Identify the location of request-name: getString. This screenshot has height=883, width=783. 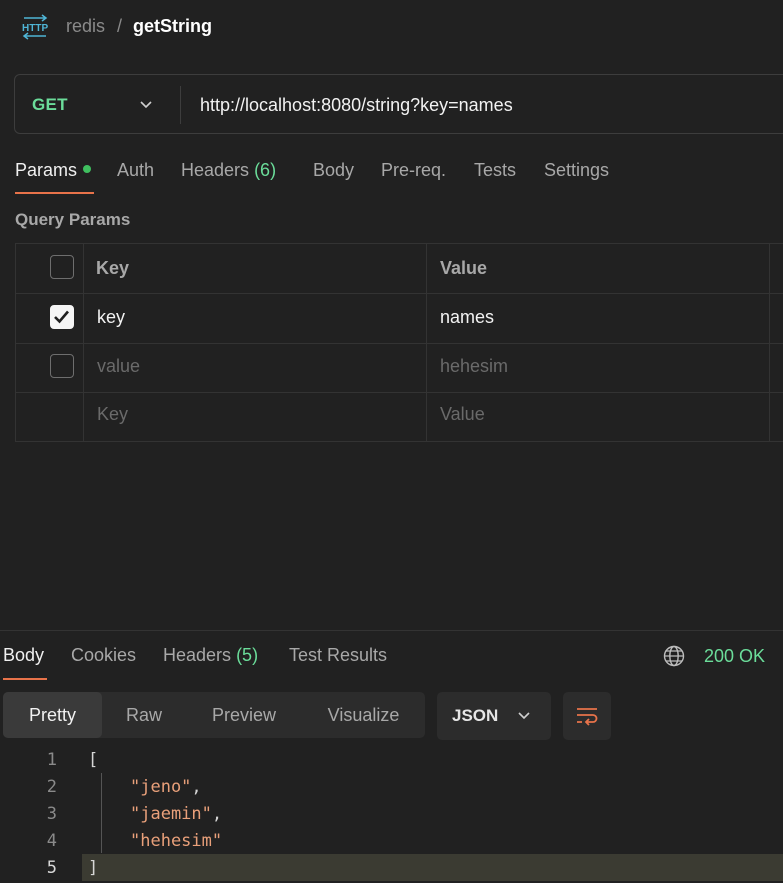
(172, 26).